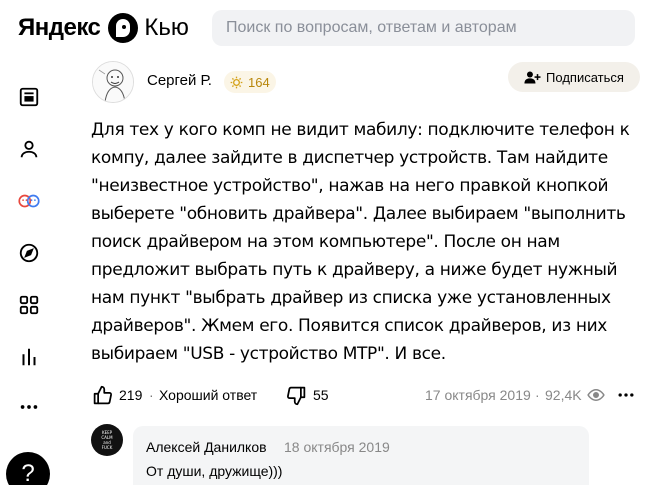 This screenshot has width=672, height=485. I want to click on feed-icon, so click(29, 97).